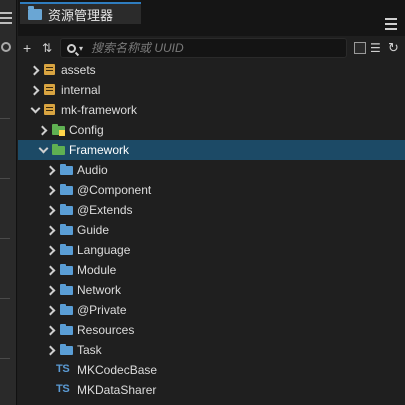 This screenshot has width=405, height=405. I want to click on tree-row-label: @Extends, so click(105, 210).